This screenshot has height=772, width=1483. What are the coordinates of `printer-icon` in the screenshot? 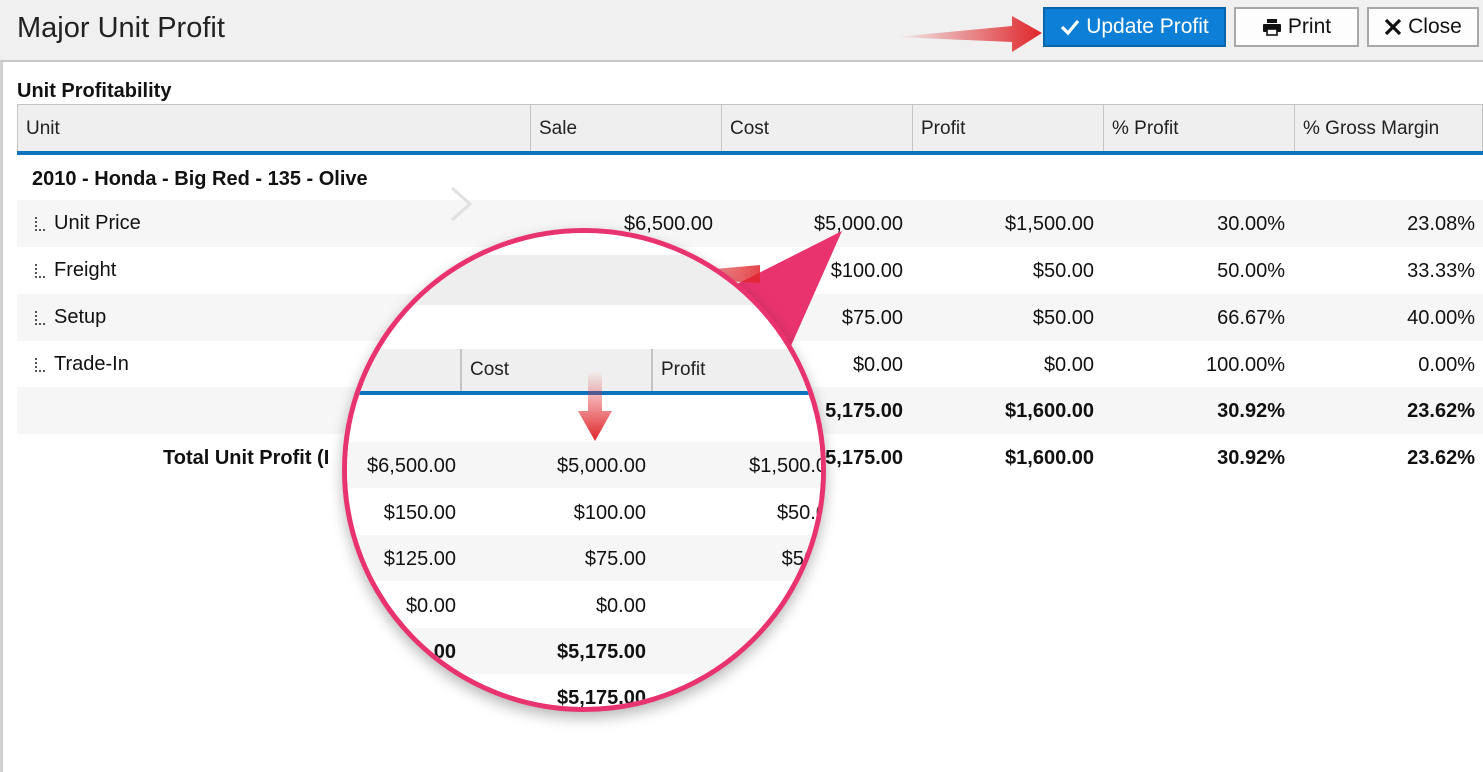 It's located at (1271, 27).